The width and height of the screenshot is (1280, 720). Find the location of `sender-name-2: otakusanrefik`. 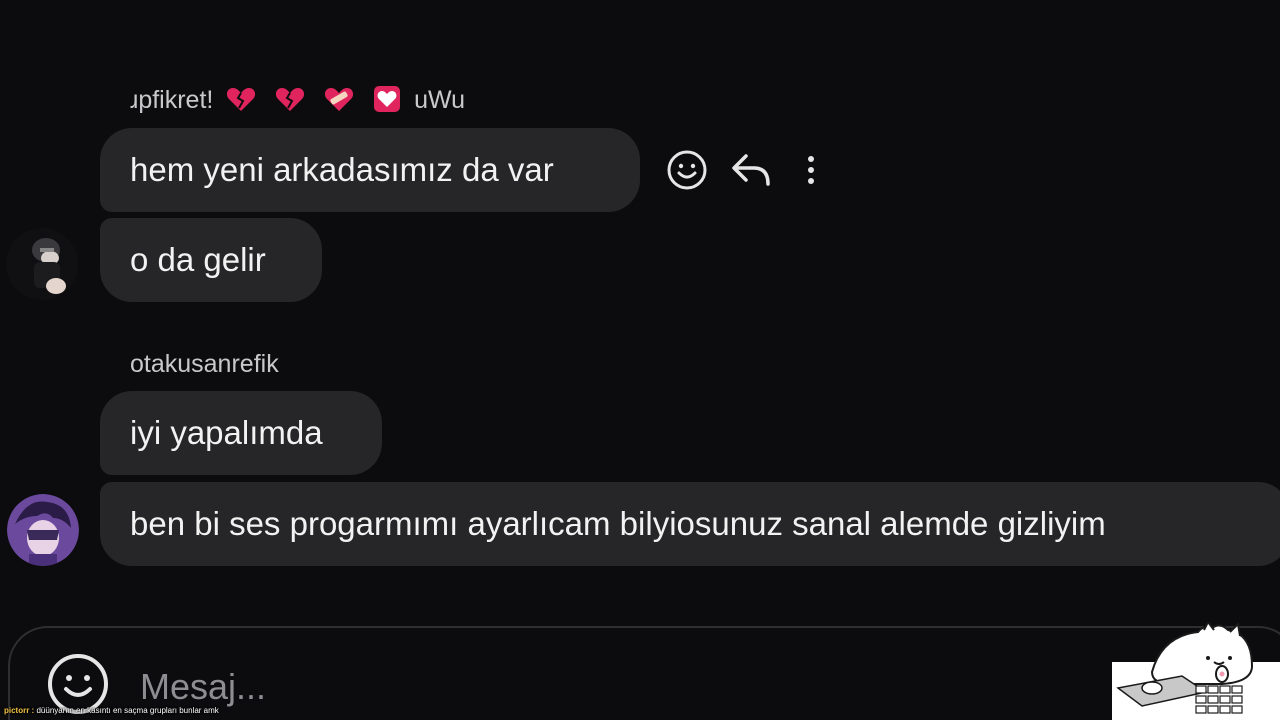

sender-name-2: otakusanrefik is located at coordinates (204, 364).